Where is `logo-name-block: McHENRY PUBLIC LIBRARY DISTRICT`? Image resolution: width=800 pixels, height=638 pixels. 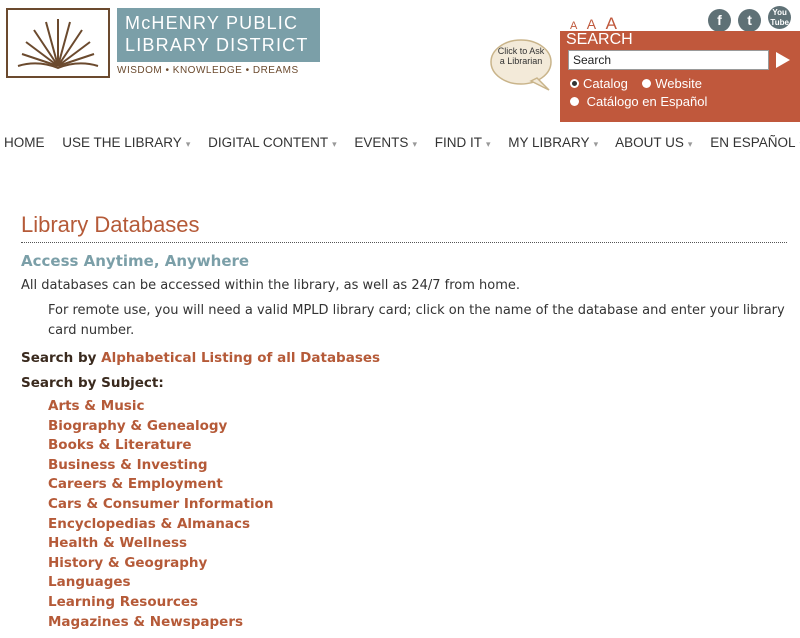
logo-name-block: McHENRY PUBLIC LIBRARY DISTRICT is located at coordinates (218, 35).